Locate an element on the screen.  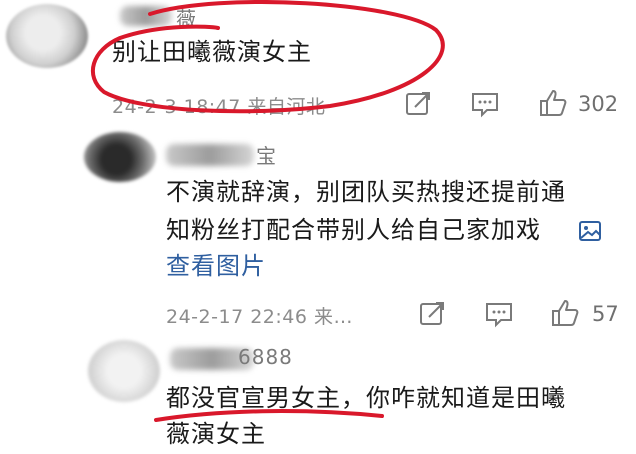
like-count: 57 is located at coordinates (605, 314).